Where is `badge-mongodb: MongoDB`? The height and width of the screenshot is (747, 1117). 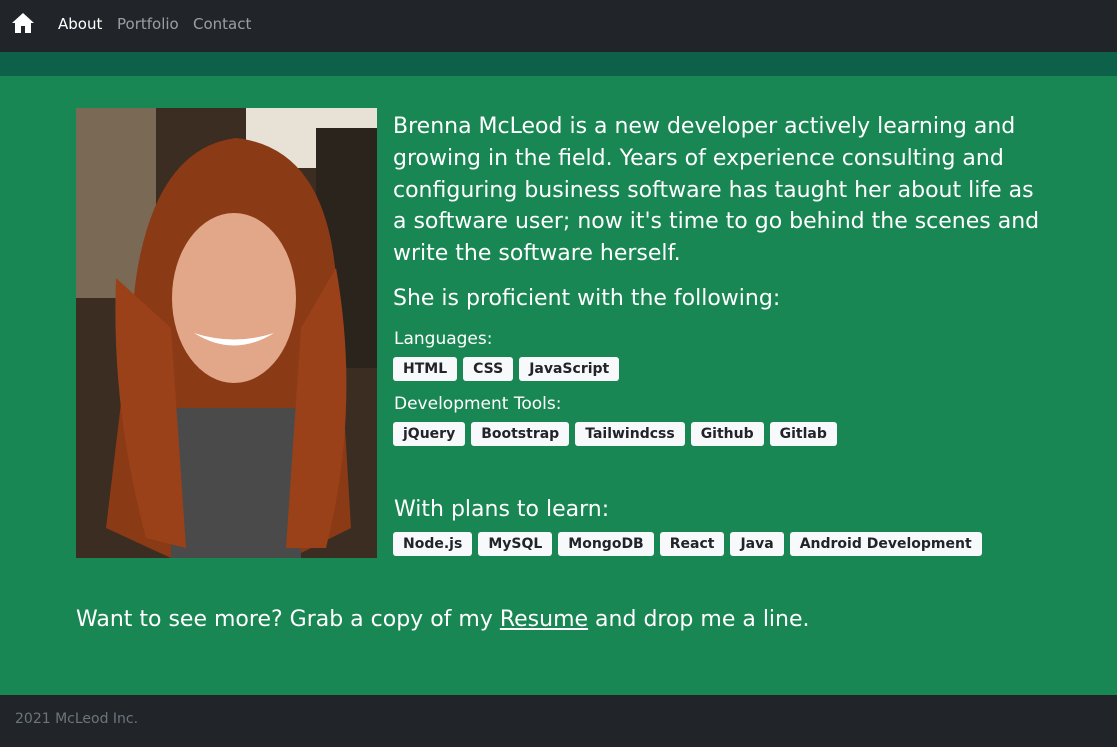 badge-mongodb: MongoDB is located at coordinates (606, 544).